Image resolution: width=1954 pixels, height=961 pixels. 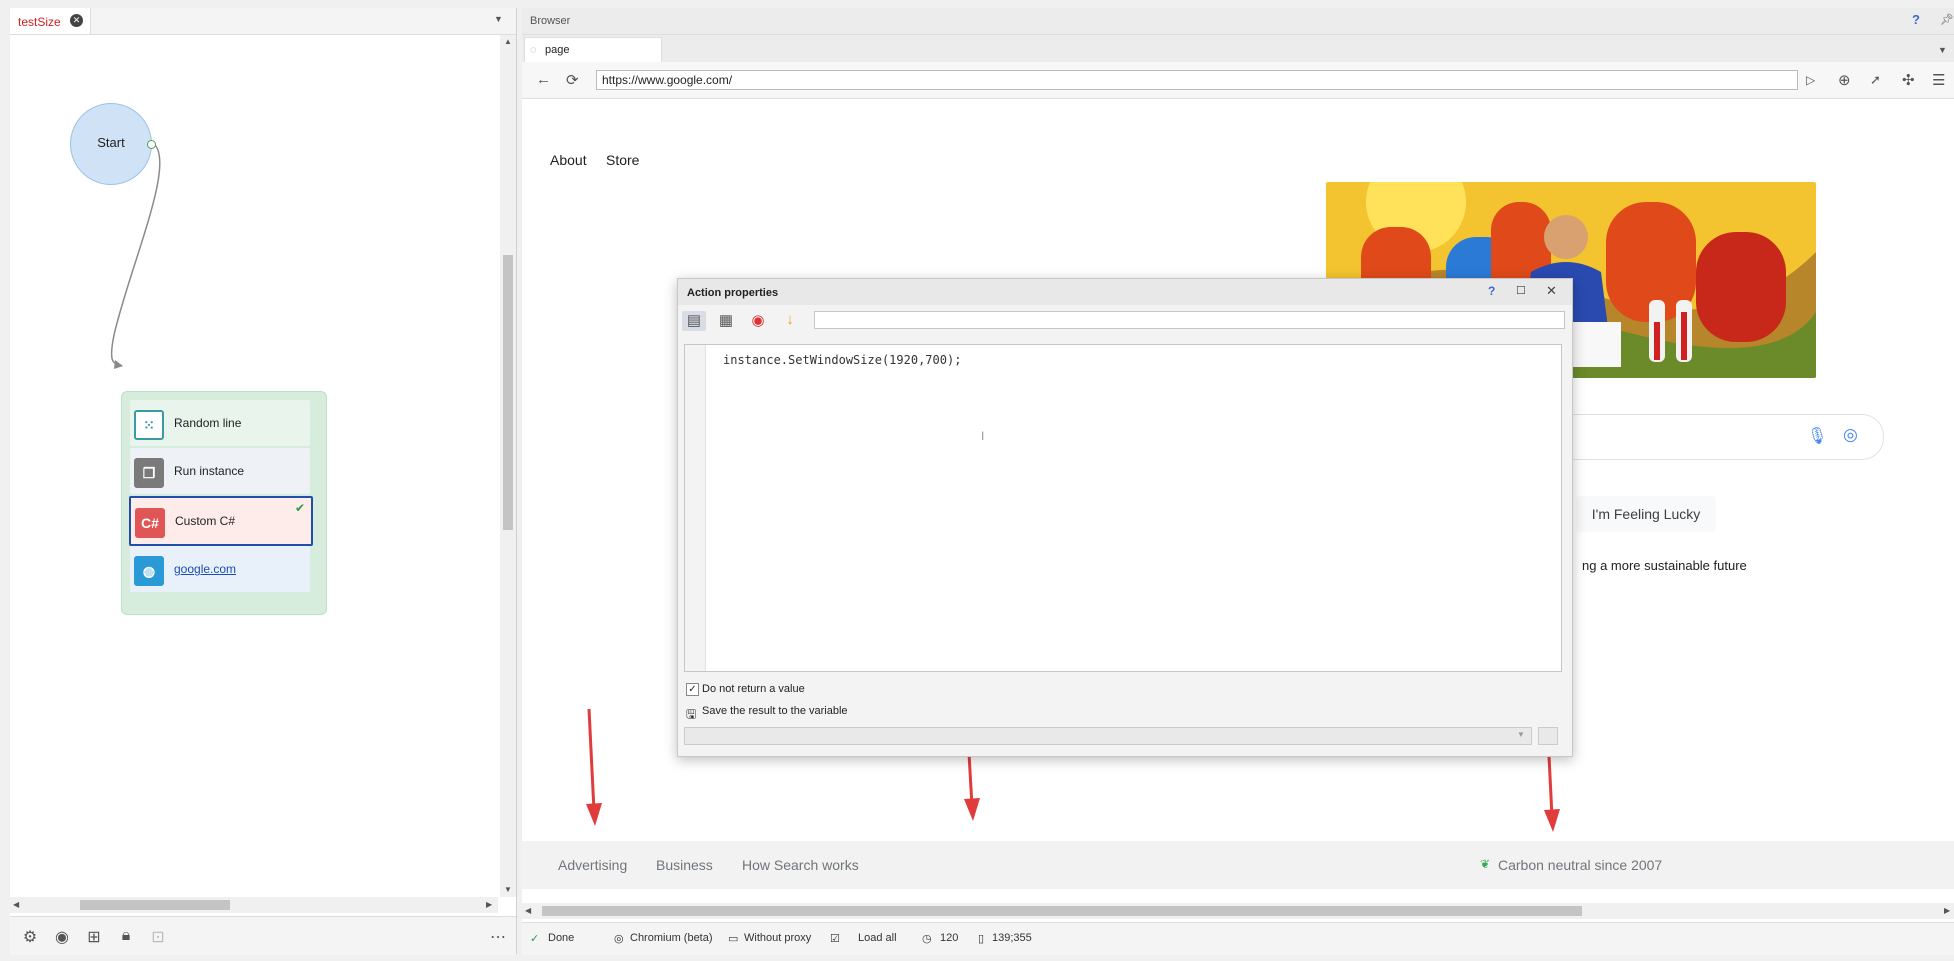 What do you see at coordinates (1938, 80) in the screenshot?
I see `menu-icon: ☰` at bounding box center [1938, 80].